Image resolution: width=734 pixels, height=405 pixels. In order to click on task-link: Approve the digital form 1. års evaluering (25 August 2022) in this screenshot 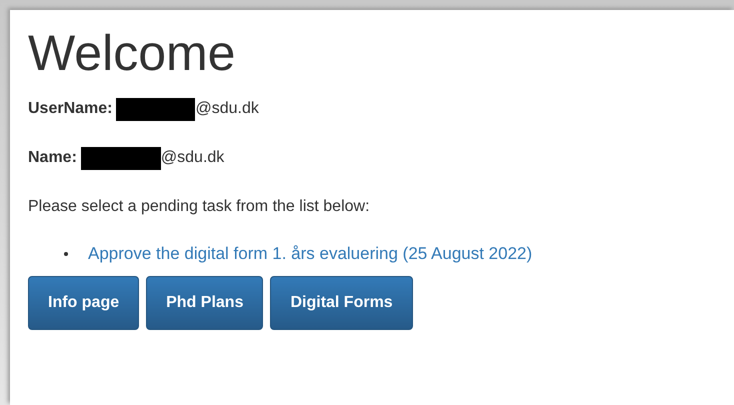, I will do `click(310, 254)`.